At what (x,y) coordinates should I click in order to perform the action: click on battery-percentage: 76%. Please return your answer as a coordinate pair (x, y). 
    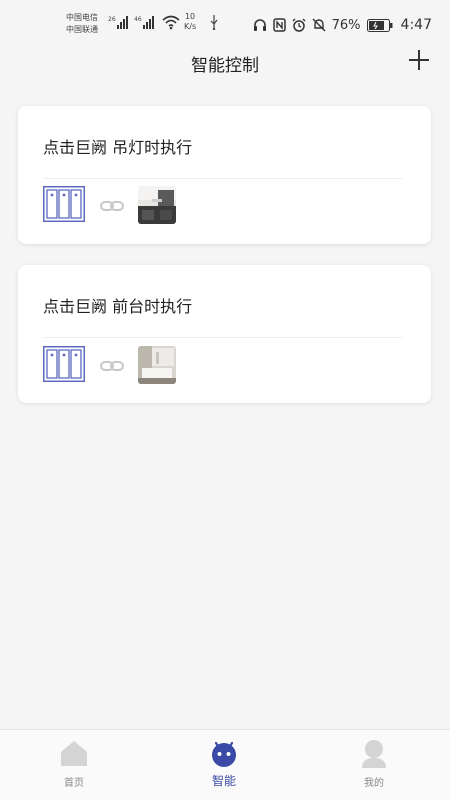
    Looking at the image, I should click on (346, 25).